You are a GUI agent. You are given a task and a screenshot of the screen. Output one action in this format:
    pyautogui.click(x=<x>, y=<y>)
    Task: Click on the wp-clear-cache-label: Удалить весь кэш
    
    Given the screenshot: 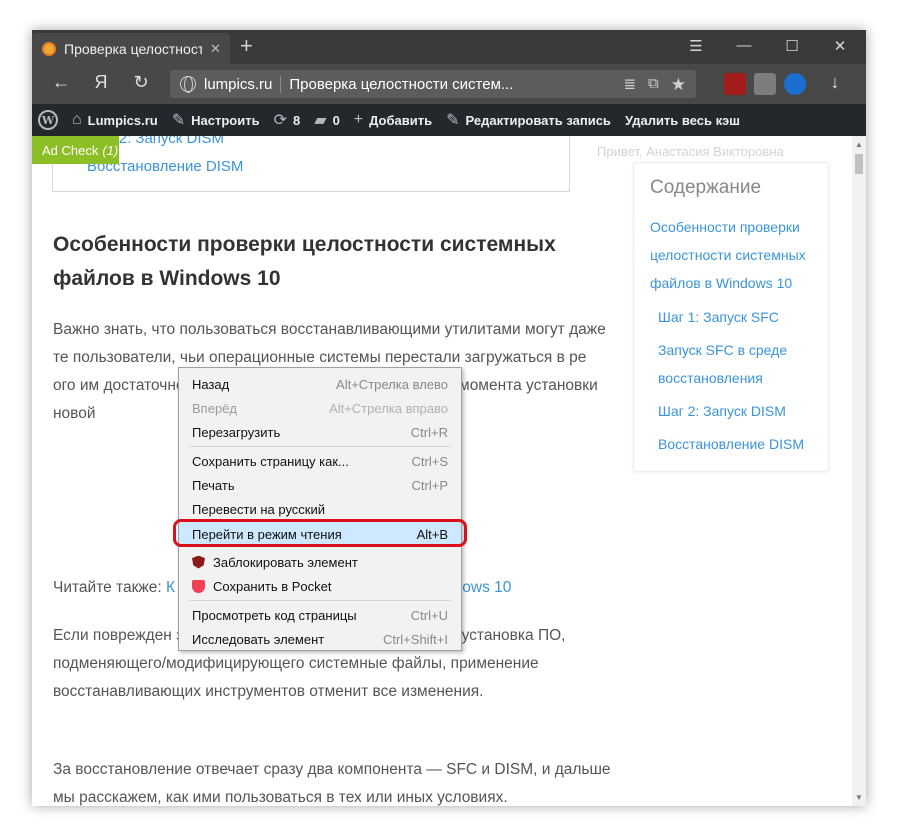 What is the action you would take?
    pyautogui.click(x=682, y=120)
    